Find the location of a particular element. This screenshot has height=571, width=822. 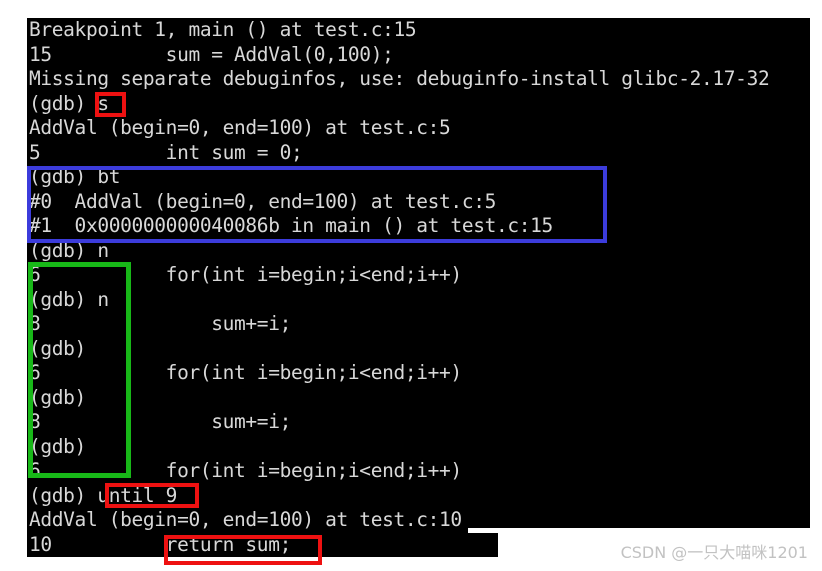

terminal-line: AddVal (begin=0, end=100) at test.c:10 is located at coordinates (247, 520).